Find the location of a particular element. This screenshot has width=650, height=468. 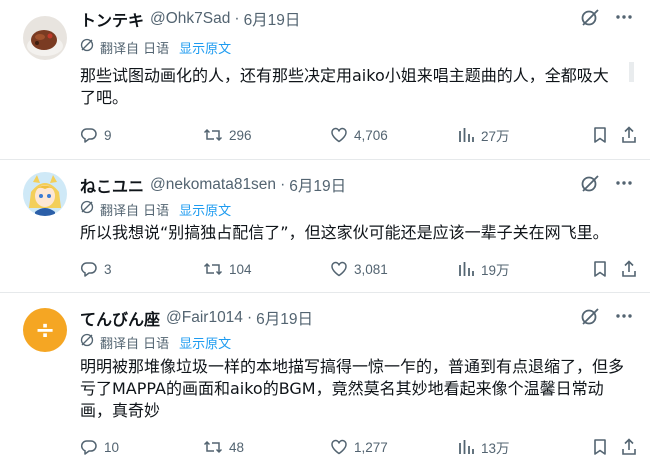

view-count: 19万 is located at coordinates (495, 270).